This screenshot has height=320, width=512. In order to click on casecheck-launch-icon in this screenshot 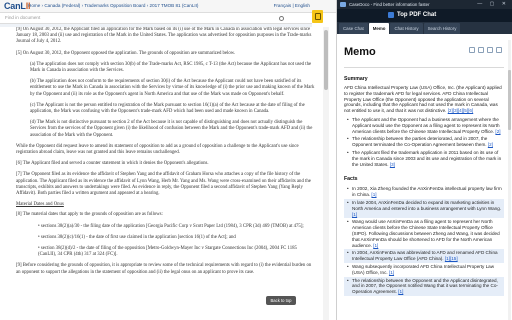, I will do `click(317, 16)`.